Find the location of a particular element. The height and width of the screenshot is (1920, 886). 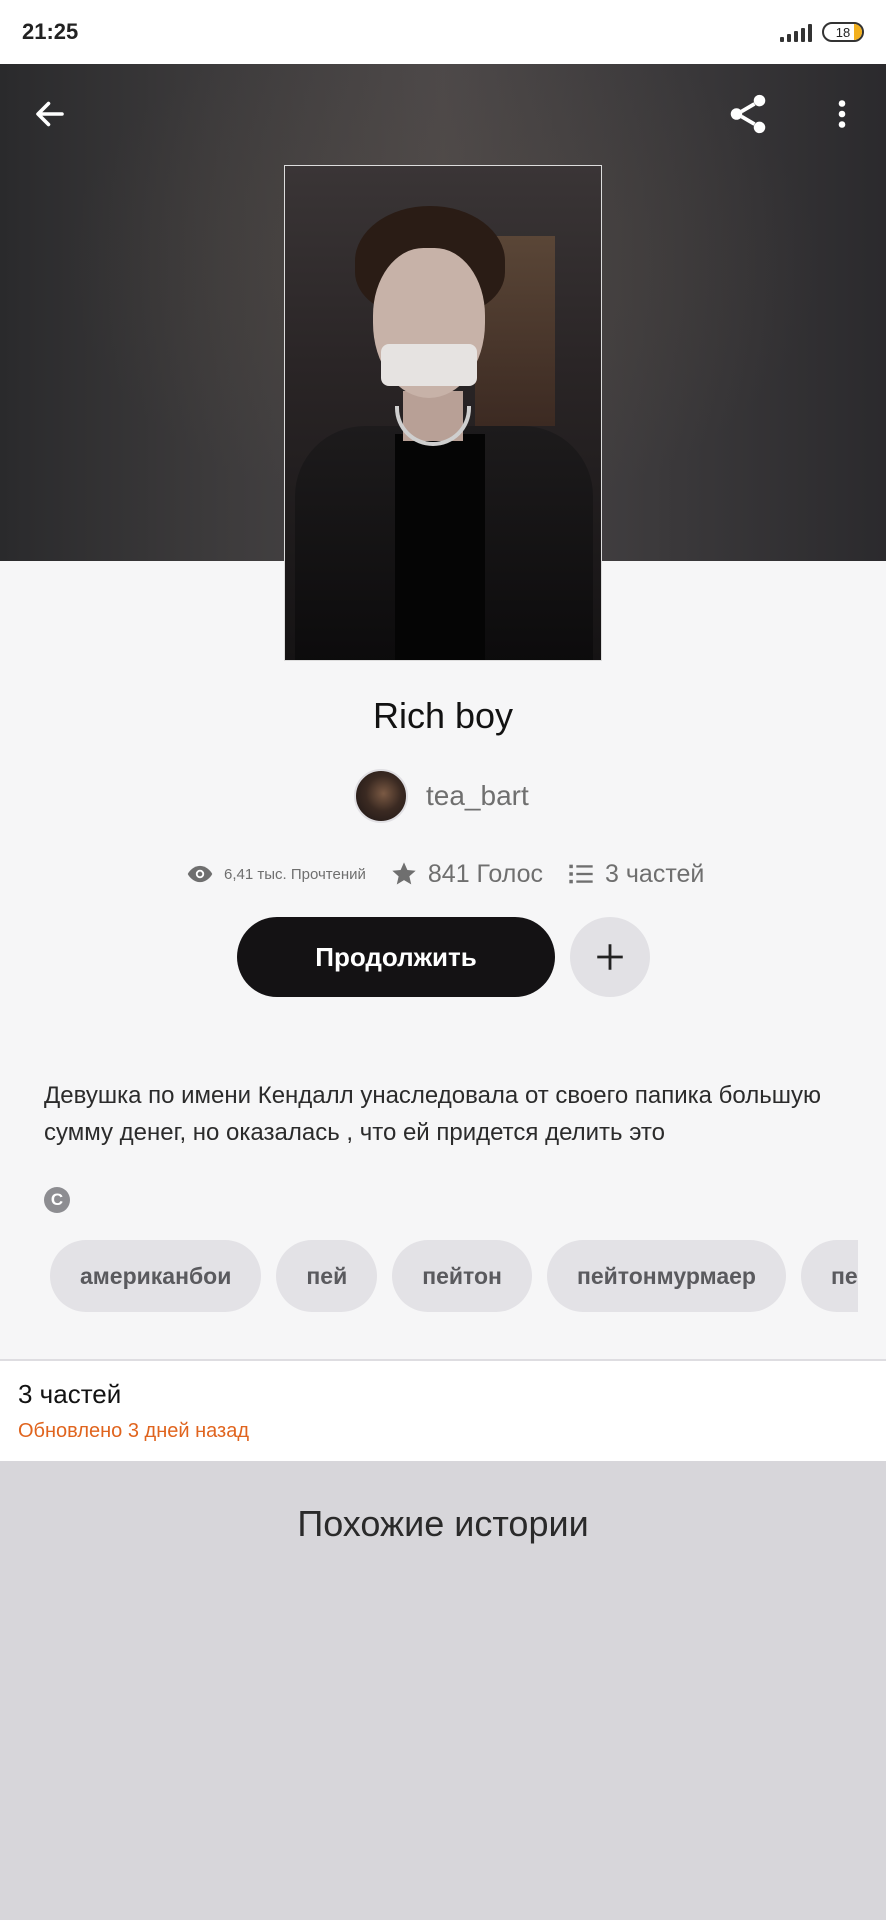

copyright-icon: C is located at coordinates (57, 1200).